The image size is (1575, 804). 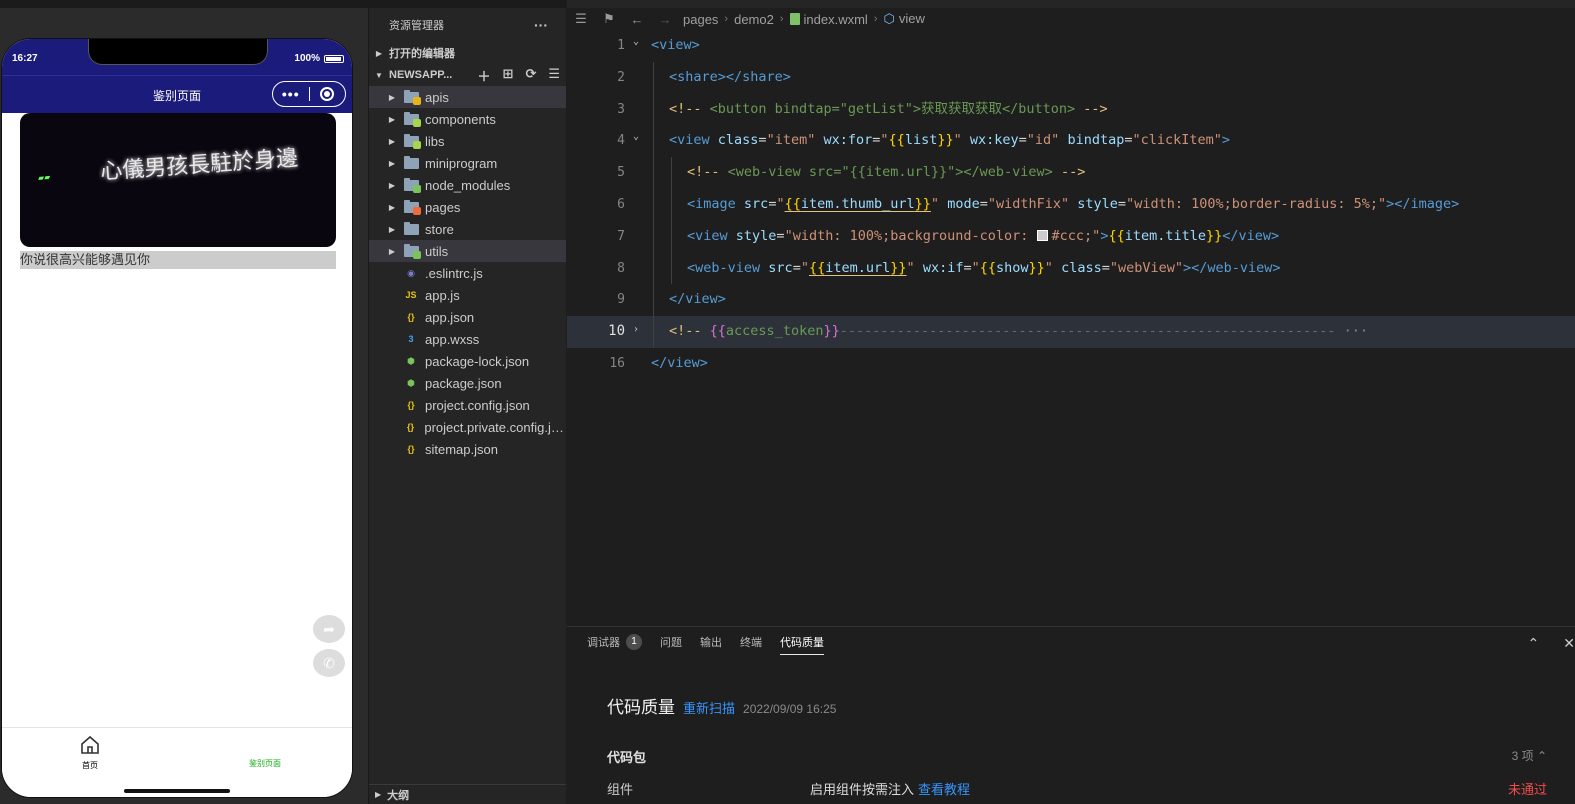 I want to click on file-item: ▶⬢package.json, so click(x=467, y=383).